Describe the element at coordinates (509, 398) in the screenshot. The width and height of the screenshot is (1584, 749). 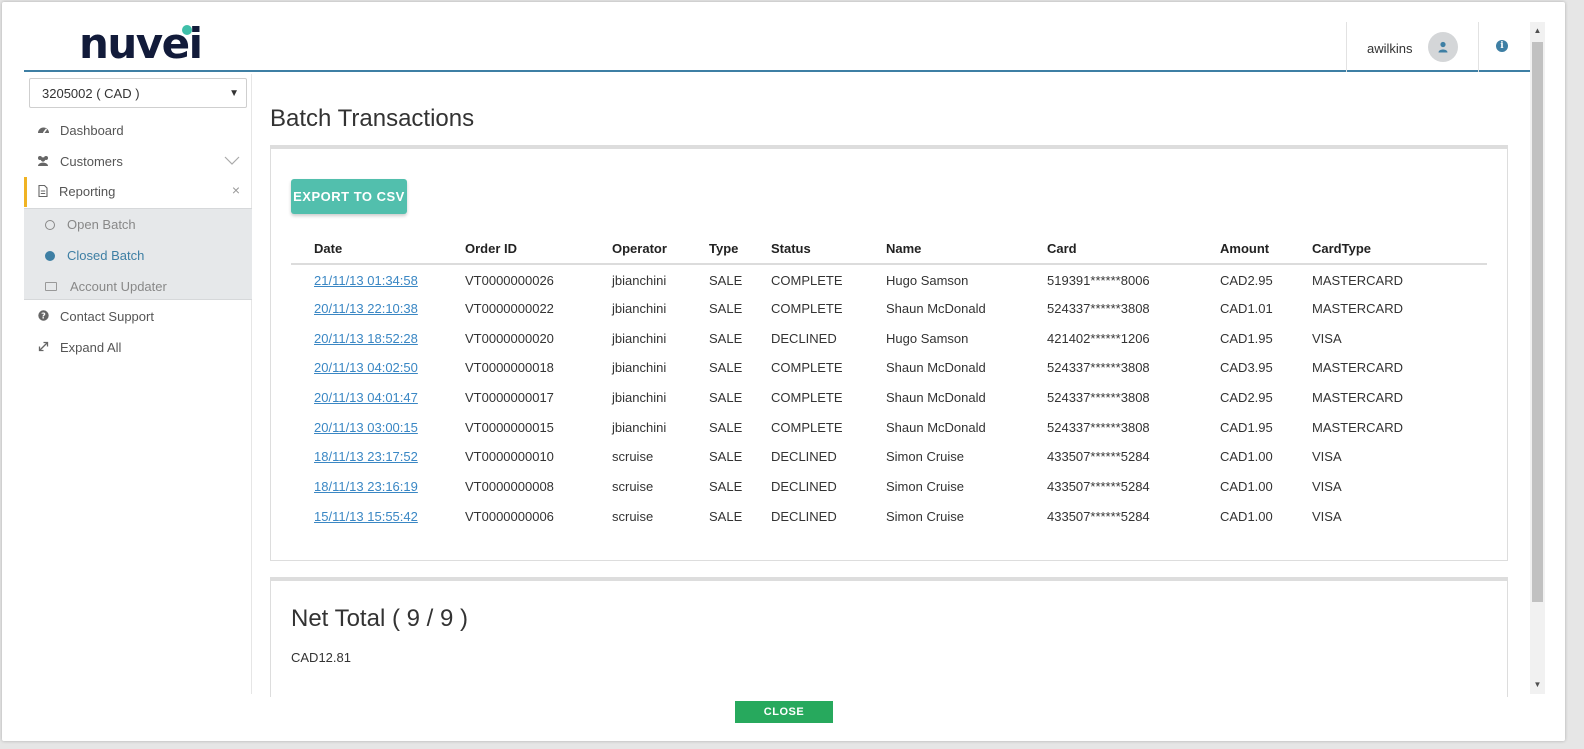
I see `order-id-cell: VT0000000017` at that location.